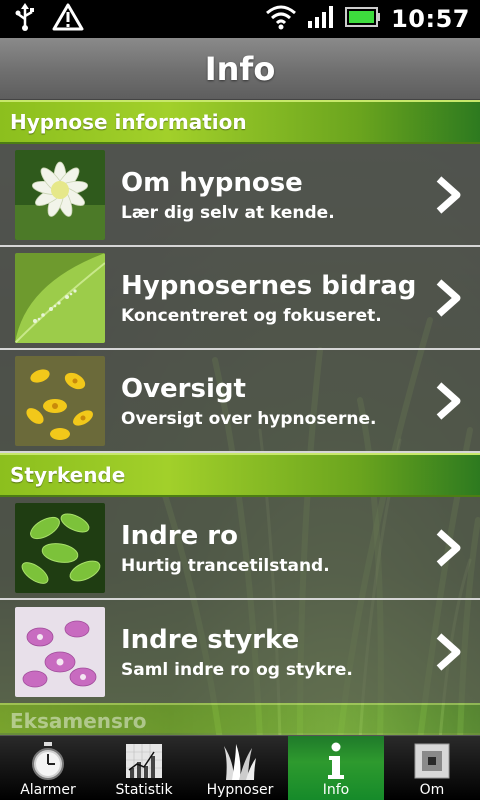 The image size is (480, 800). What do you see at coordinates (183, 388) in the screenshot?
I see `item-title: Oversigt` at bounding box center [183, 388].